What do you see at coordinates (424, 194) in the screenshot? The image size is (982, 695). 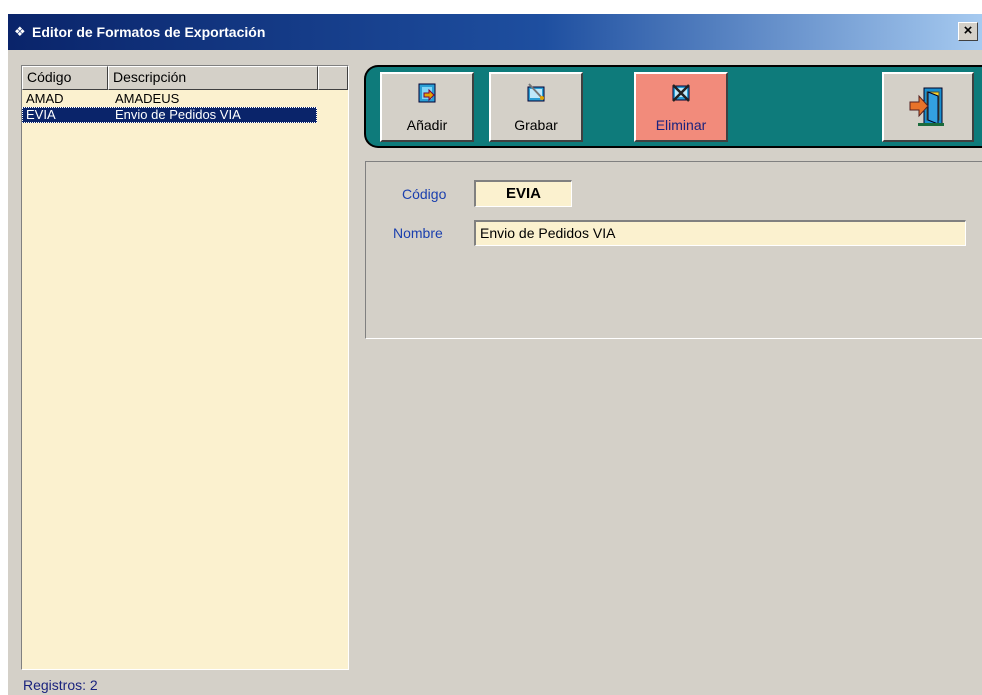 I see `codigo-label: Código` at bounding box center [424, 194].